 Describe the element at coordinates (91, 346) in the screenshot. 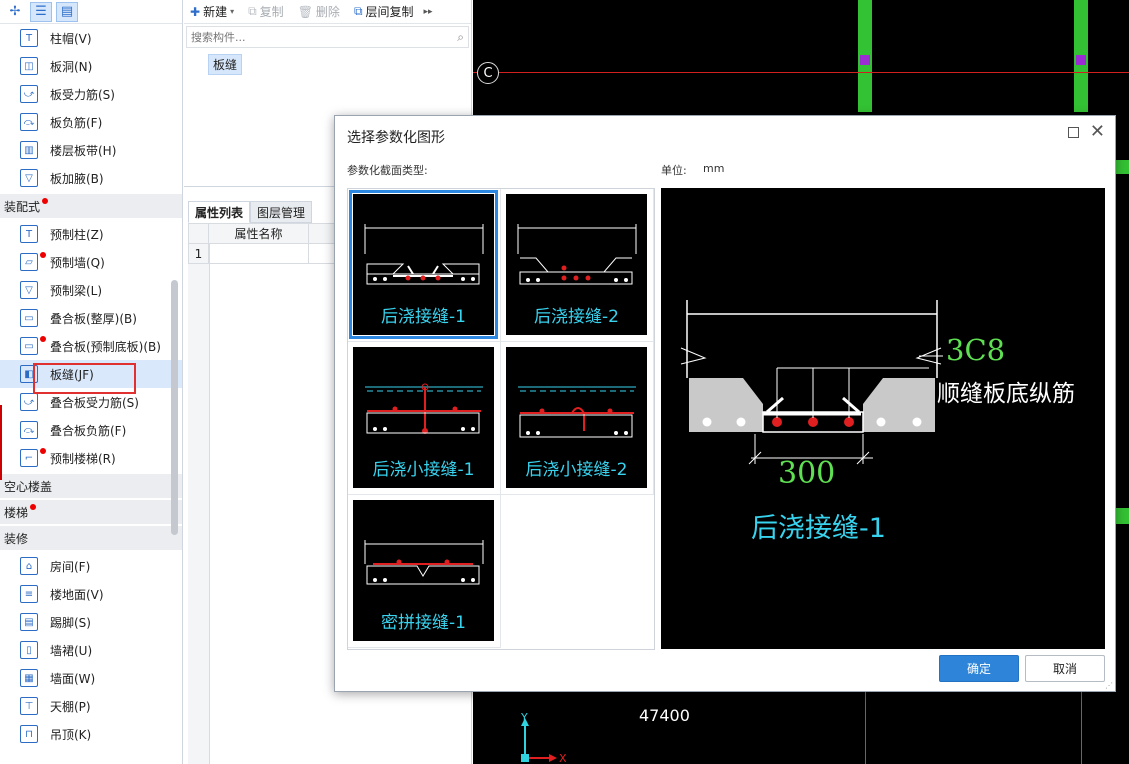

I see `tree-item-composite-slab-bottom: ▭ 叠合板(预制底板)(B)` at that location.